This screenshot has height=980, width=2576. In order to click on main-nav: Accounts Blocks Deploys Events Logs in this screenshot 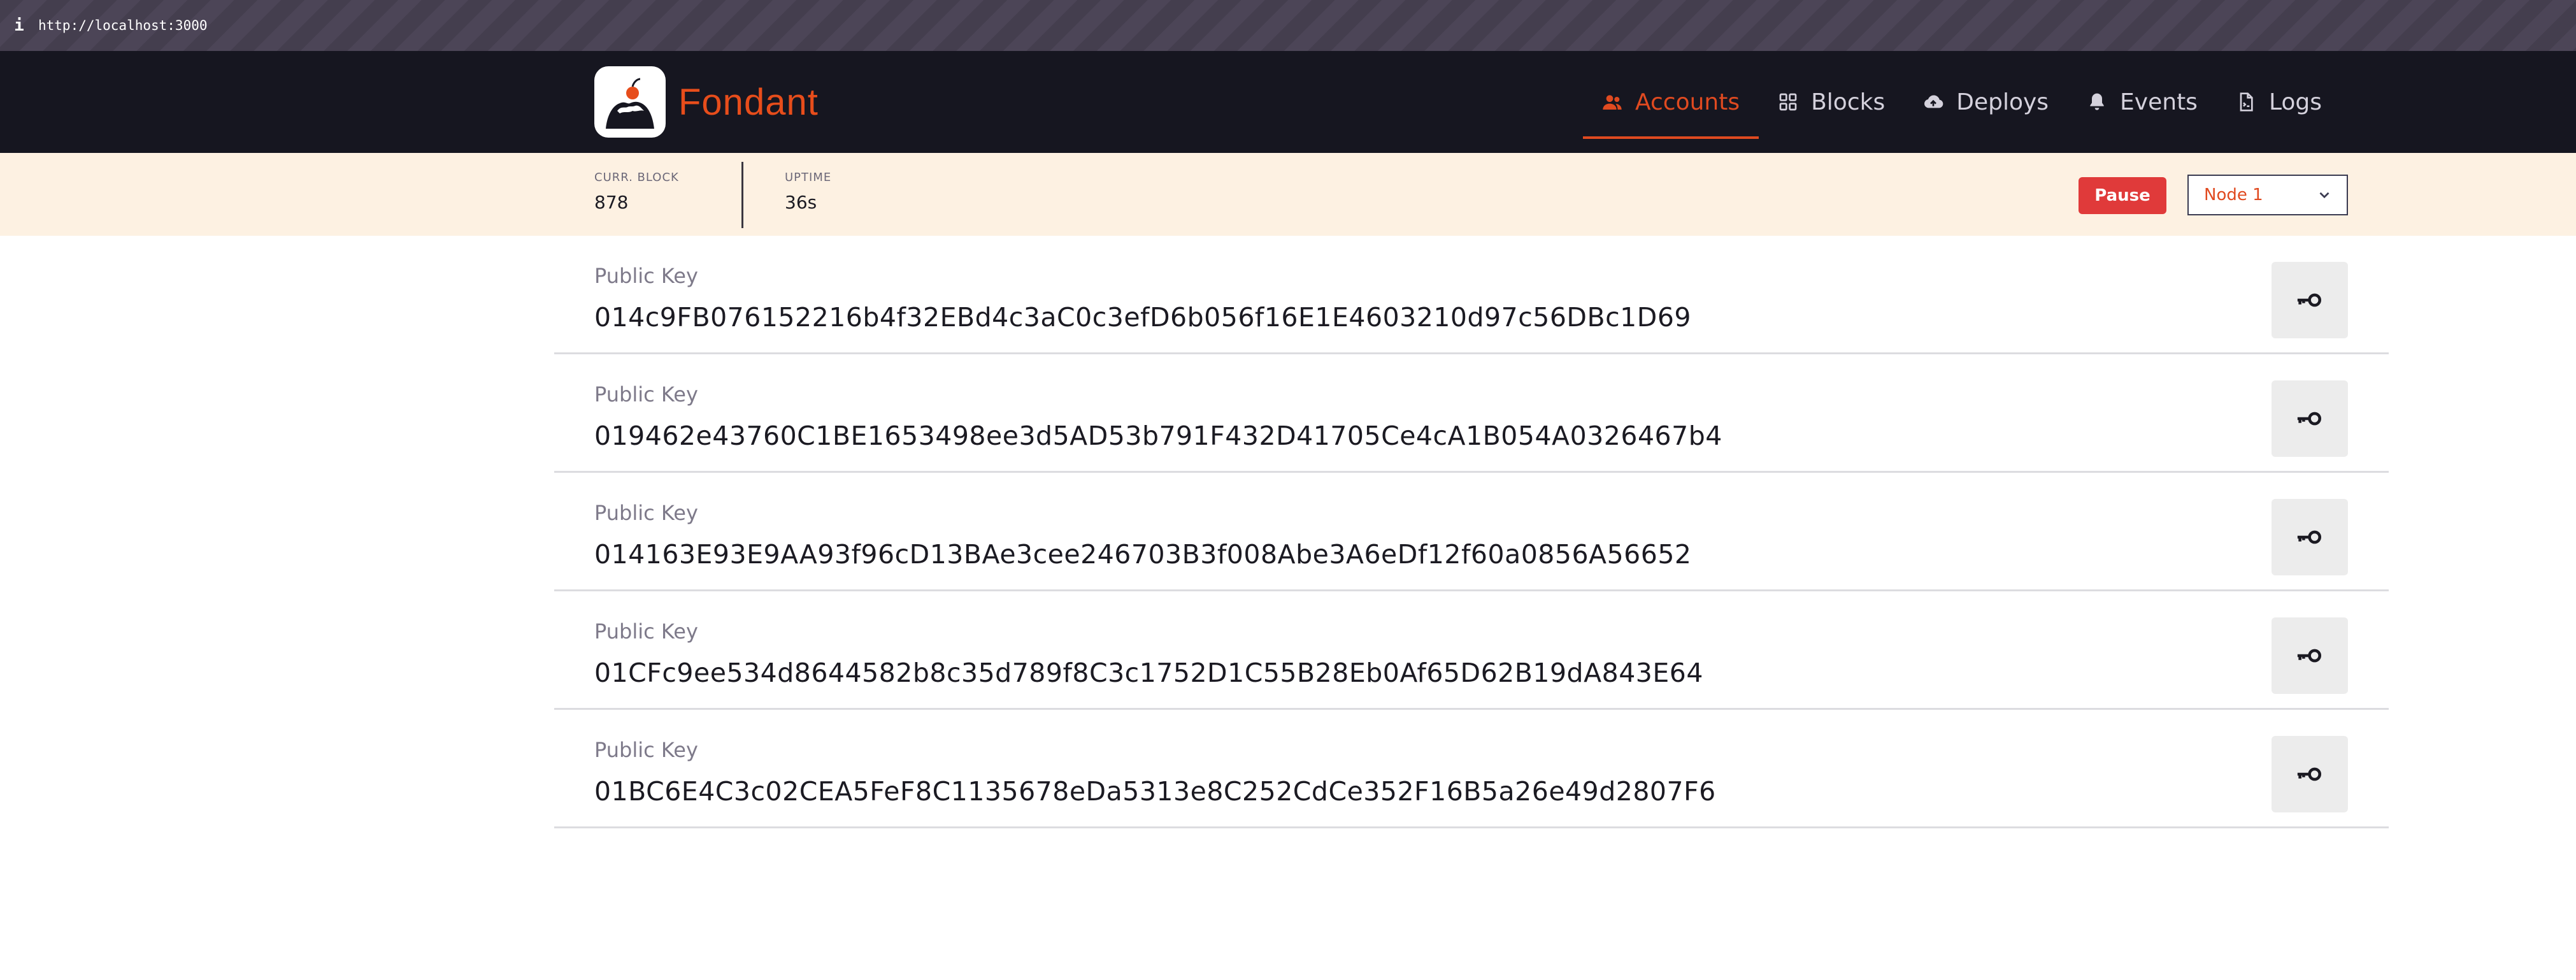, I will do `click(1962, 102)`.